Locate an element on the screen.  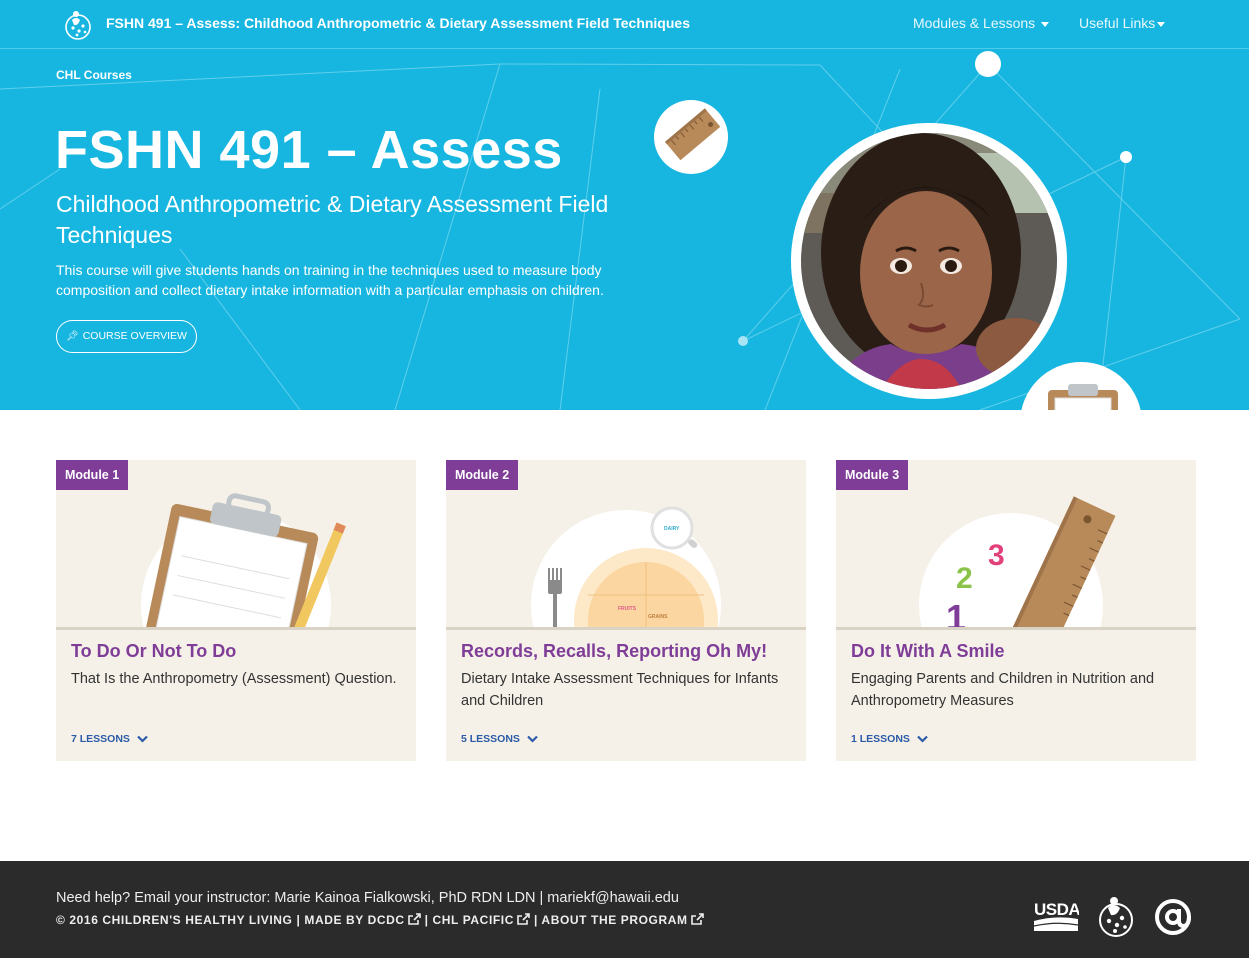
lessons-count: 7 LESSONS is located at coordinates (100, 739).